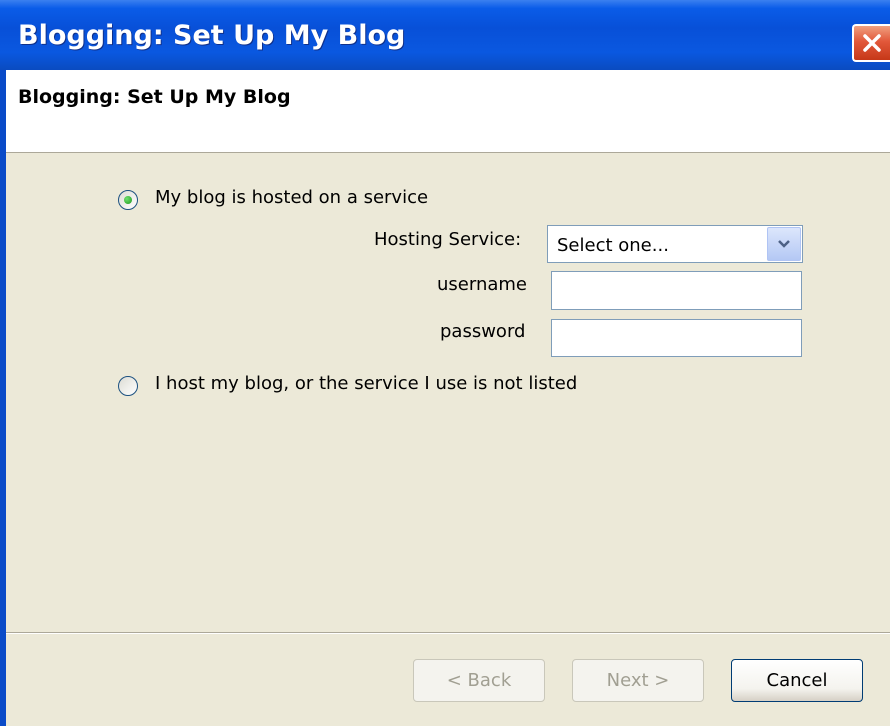 The image size is (890, 726). Describe the element at coordinates (448, 239) in the screenshot. I see `hosting-service-label: Hosting Service:` at that location.